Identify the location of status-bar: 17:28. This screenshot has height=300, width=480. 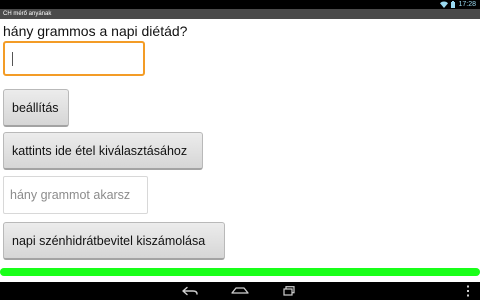
(240, 4).